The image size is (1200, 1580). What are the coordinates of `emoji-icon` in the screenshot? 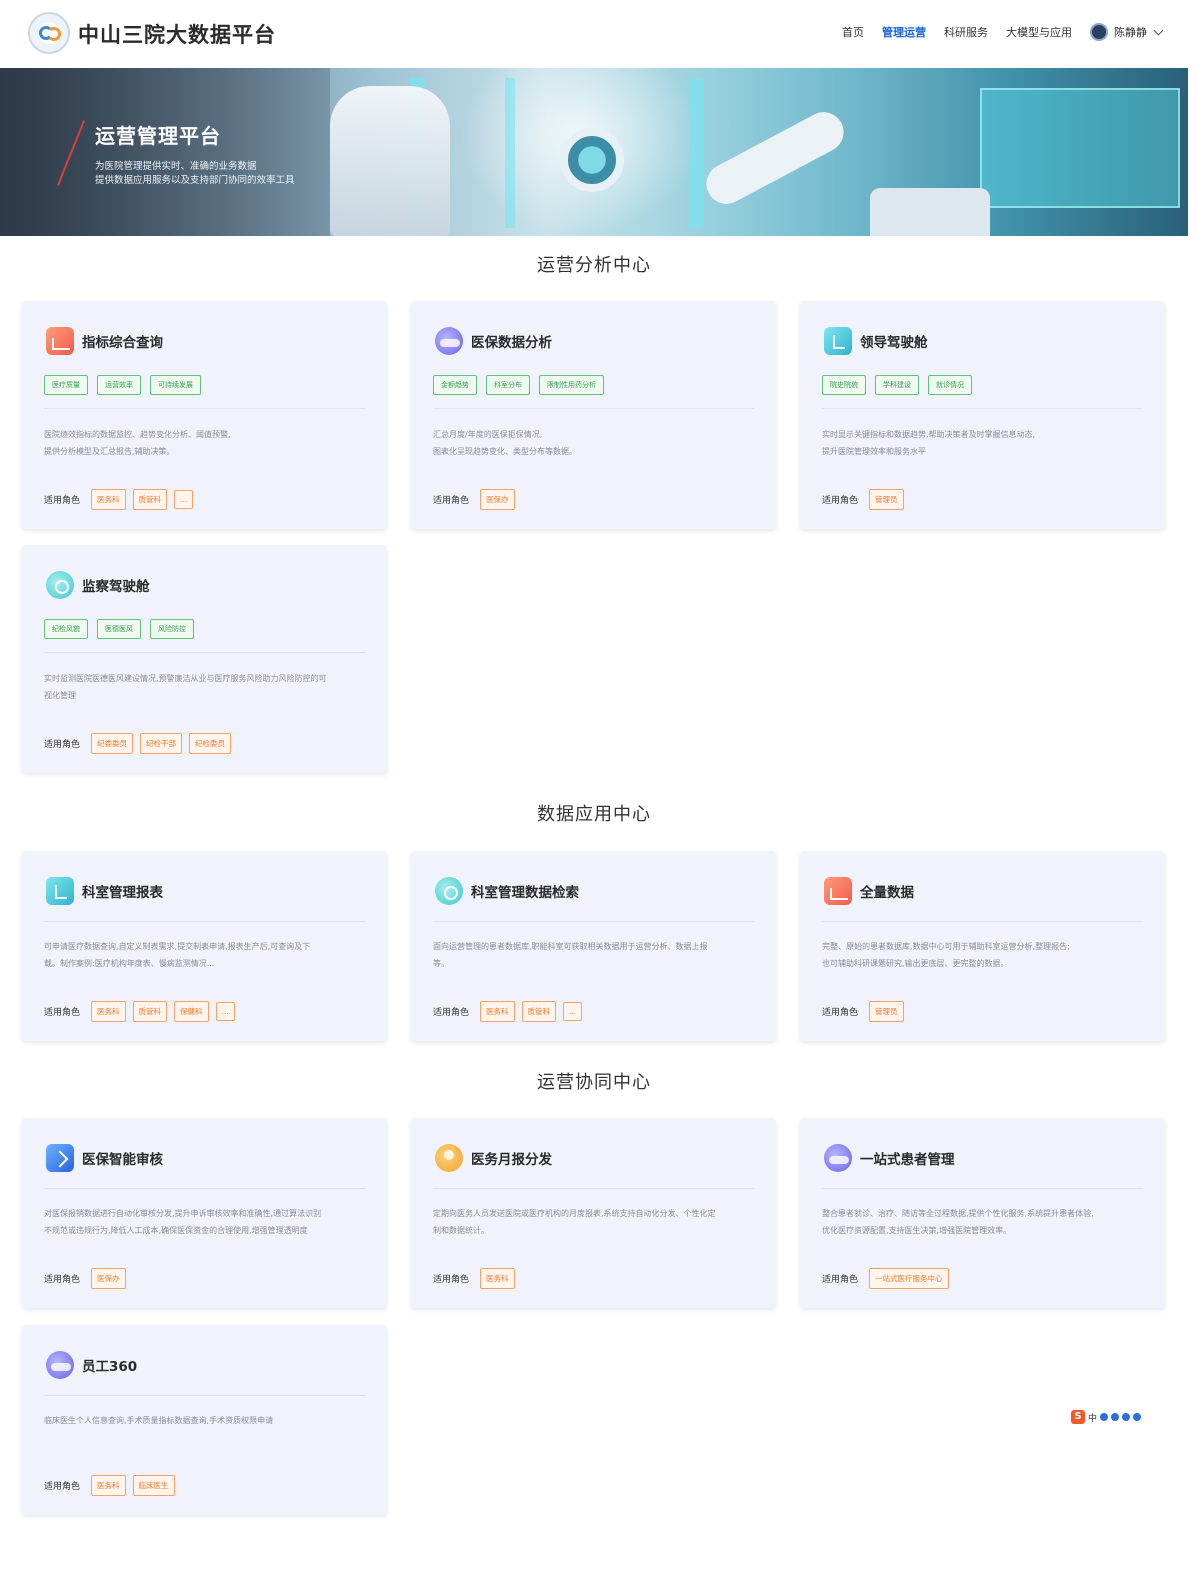 It's located at (1104, 1417).